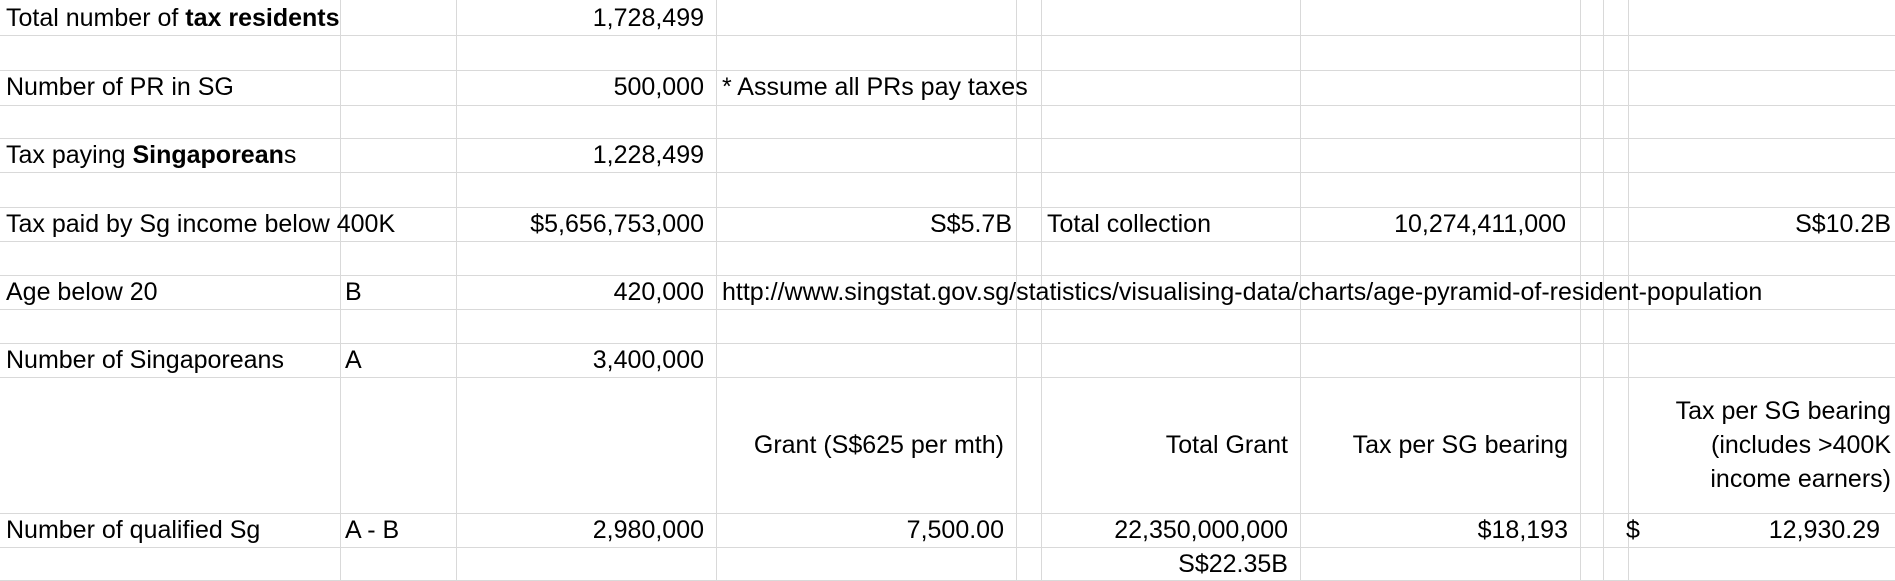 The width and height of the screenshot is (1895, 581). Describe the element at coordinates (860, 445) in the screenshot. I see `cell-grant-header: Grant (S$625 per mth)` at that location.